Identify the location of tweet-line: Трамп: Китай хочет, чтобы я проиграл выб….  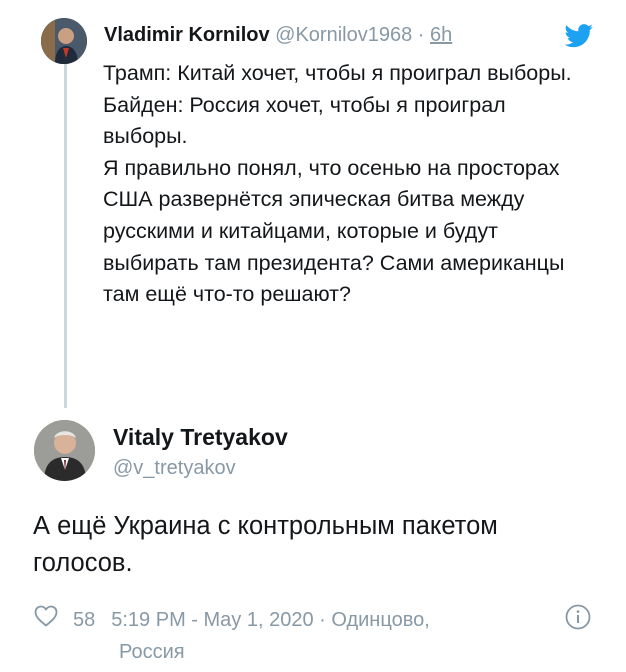
(337, 73).